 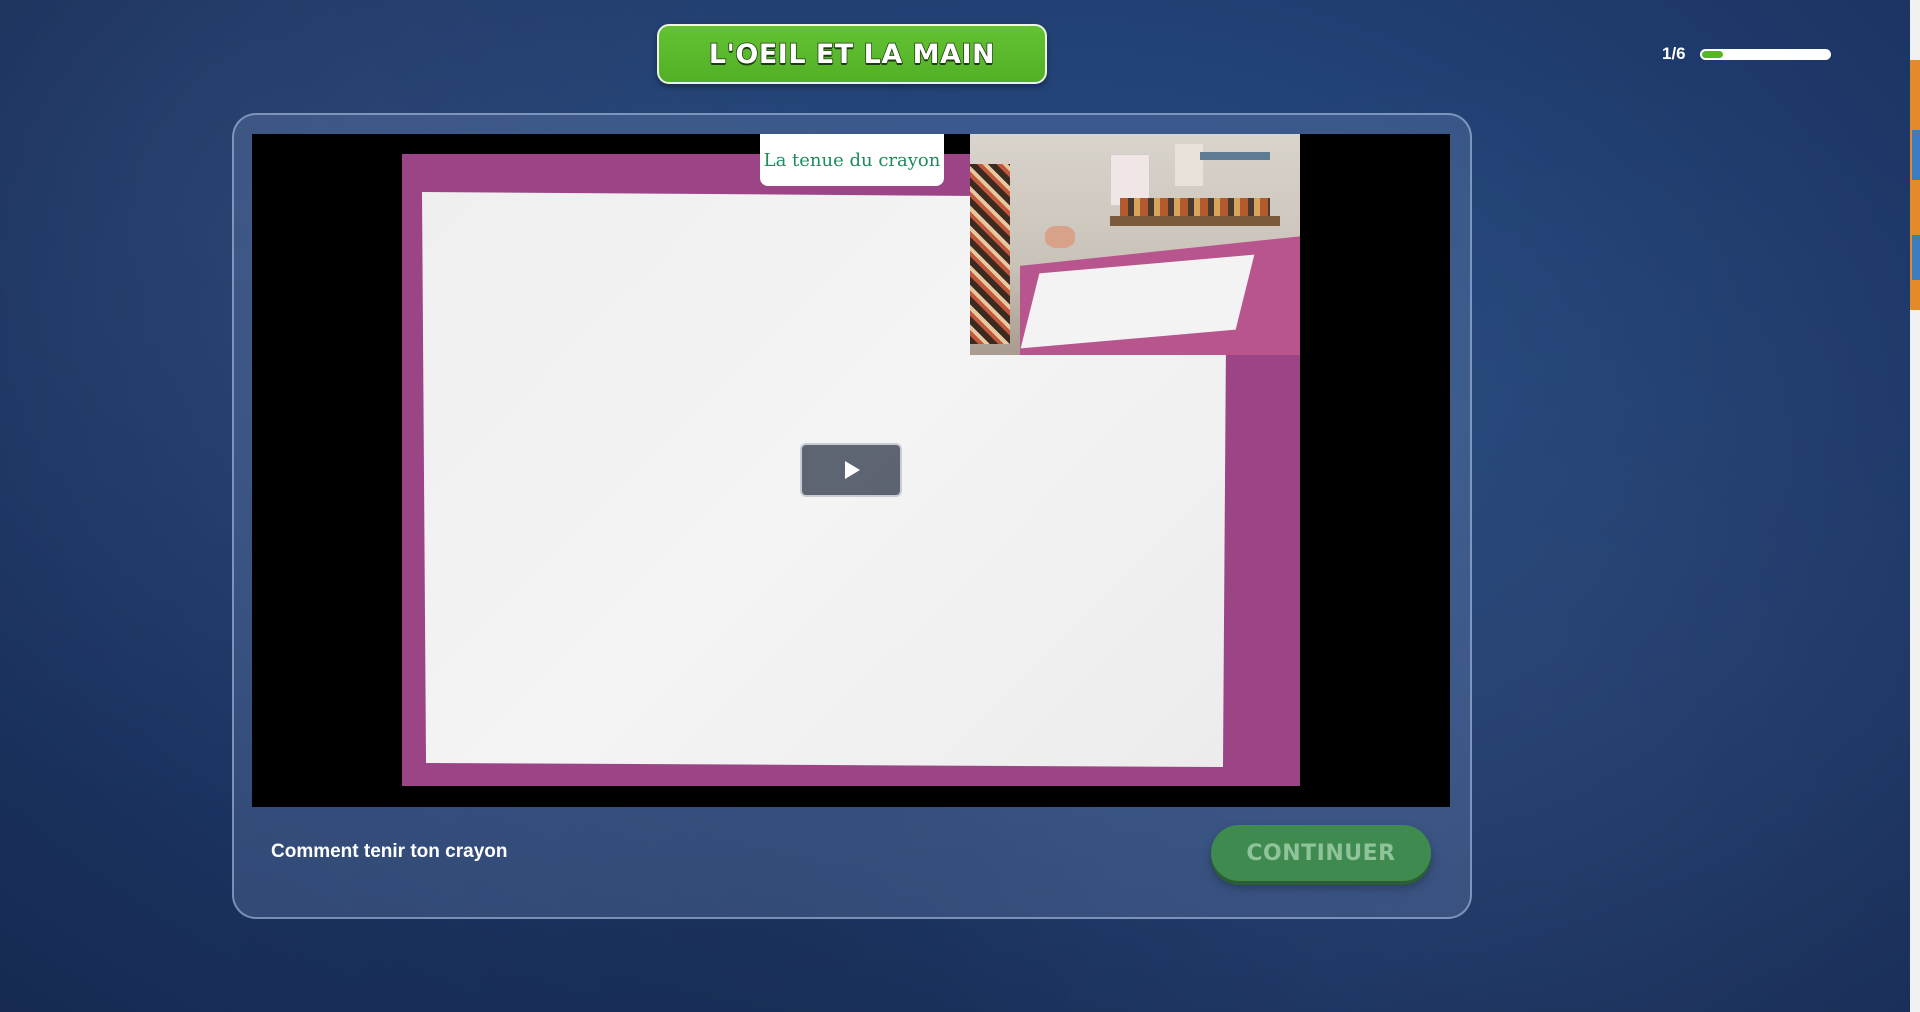 I want to click on play-icon, so click(x=852, y=470).